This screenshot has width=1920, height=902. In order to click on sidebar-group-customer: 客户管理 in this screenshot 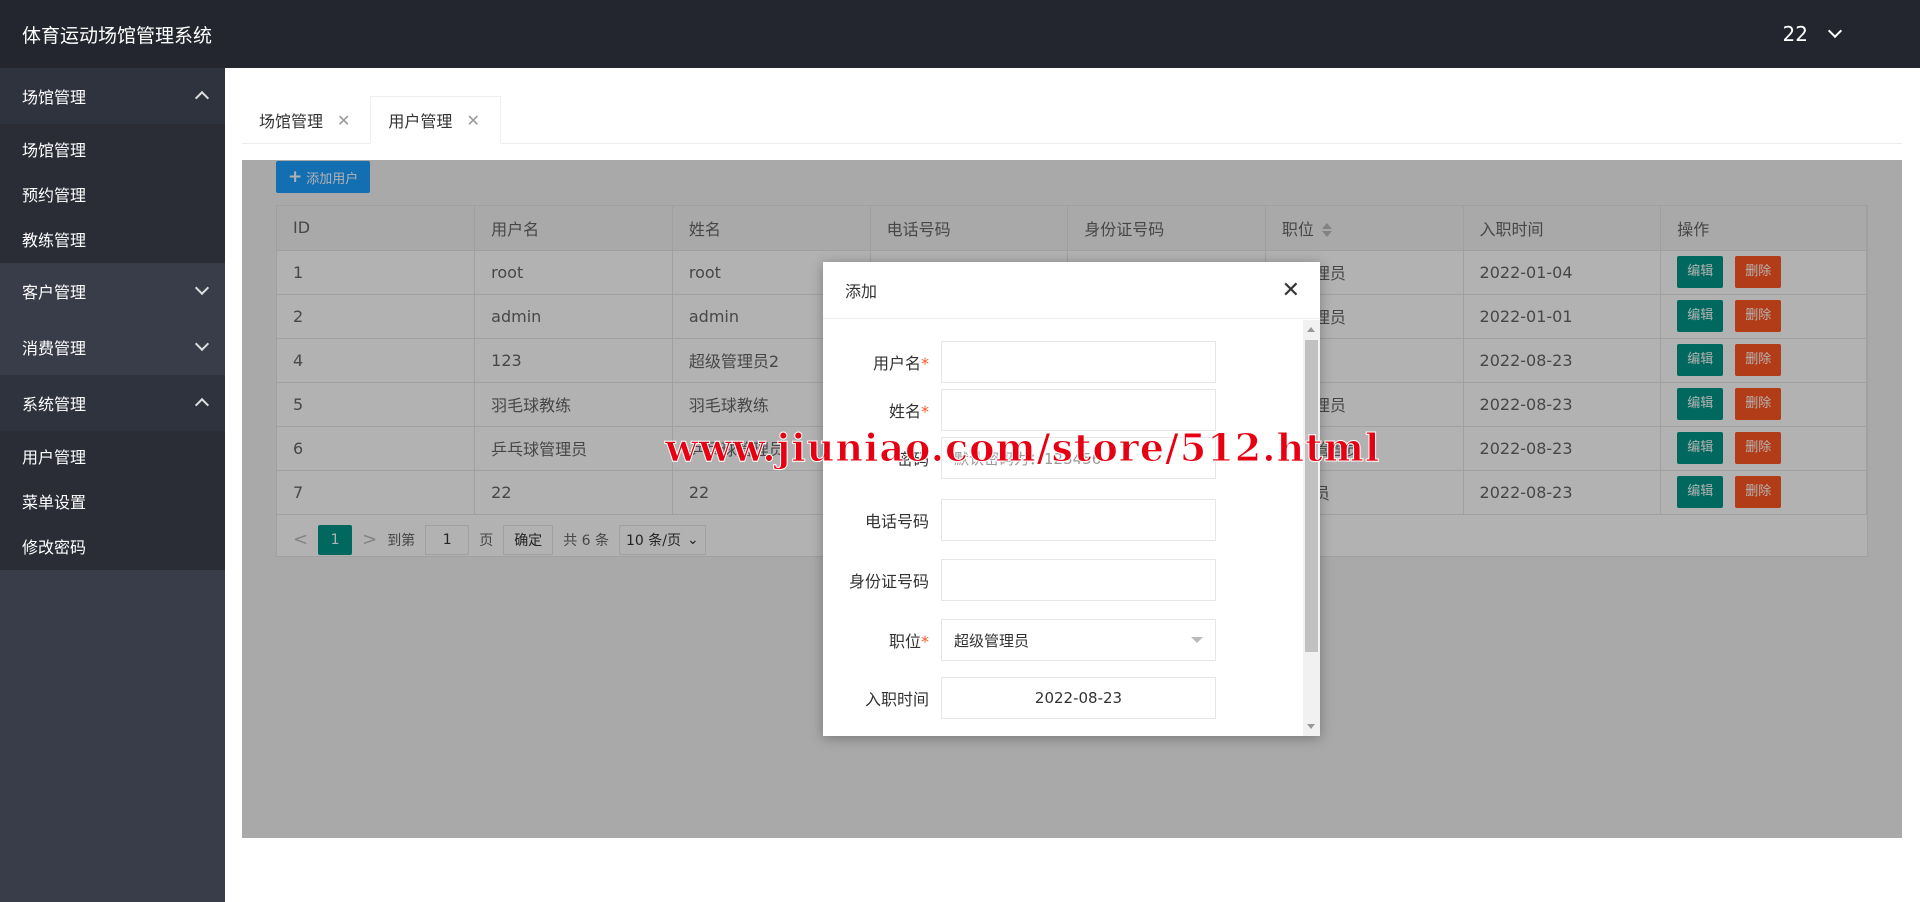, I will do `click(112, 291)`.